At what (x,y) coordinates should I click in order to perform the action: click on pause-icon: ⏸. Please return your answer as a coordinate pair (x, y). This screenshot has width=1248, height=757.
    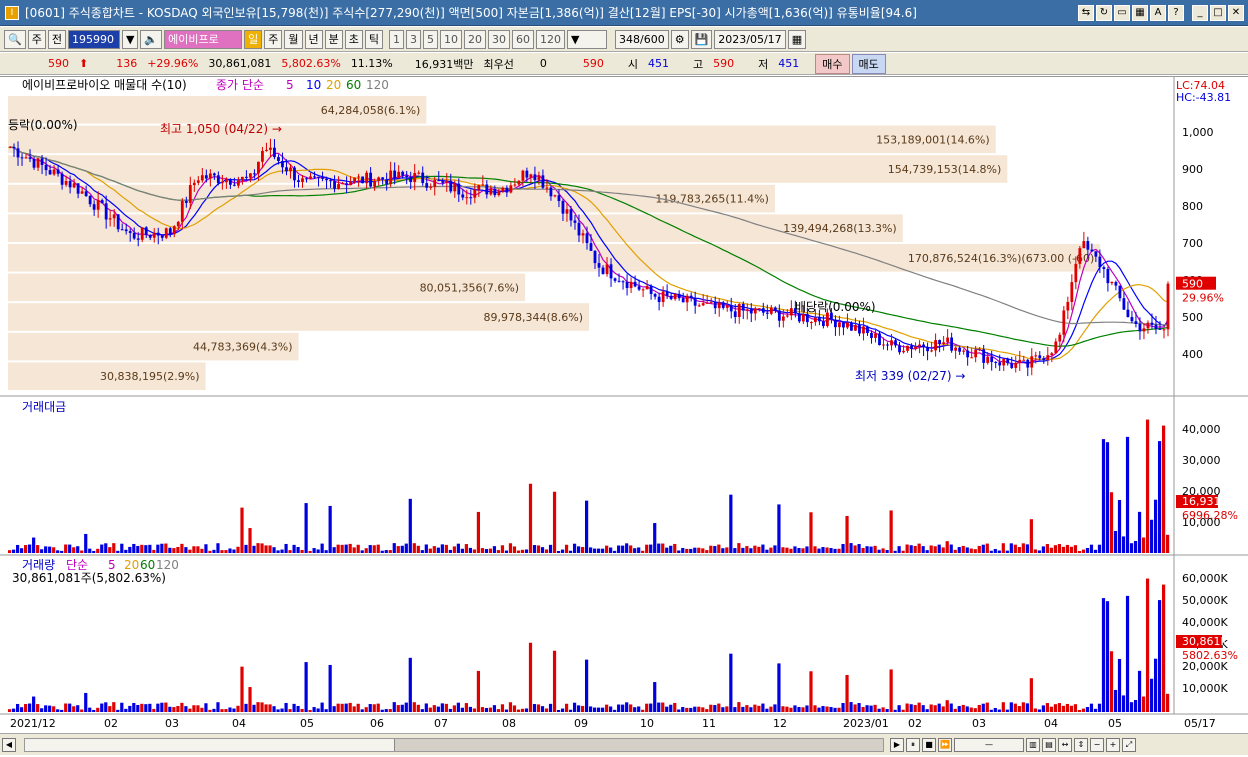
    Looking at the image, I should click on (913, 744).